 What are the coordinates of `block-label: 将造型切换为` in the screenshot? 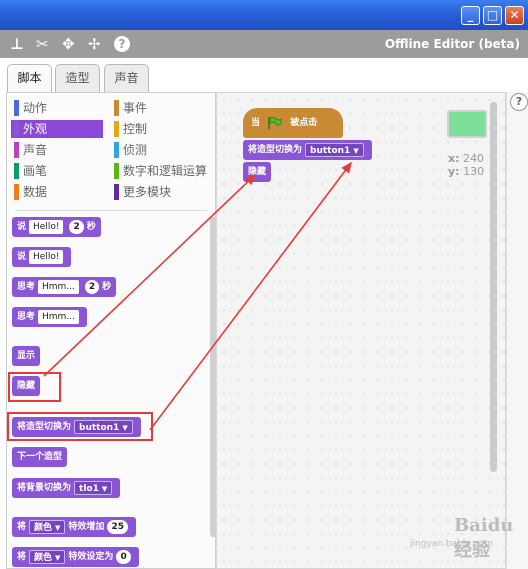 It's located at (275, 150).